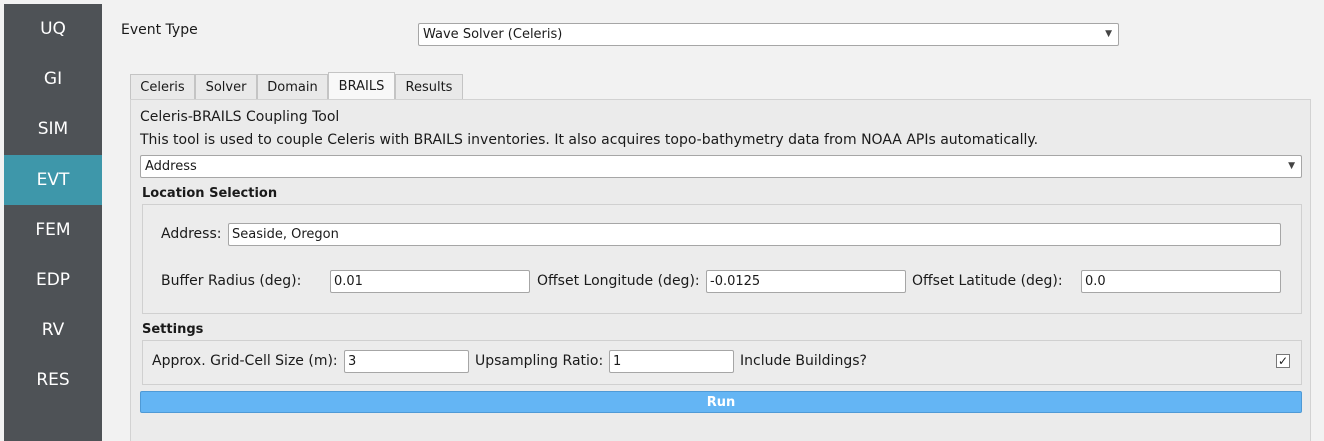  I want to click on sidebar-item-label: RV, so click(53, 330).